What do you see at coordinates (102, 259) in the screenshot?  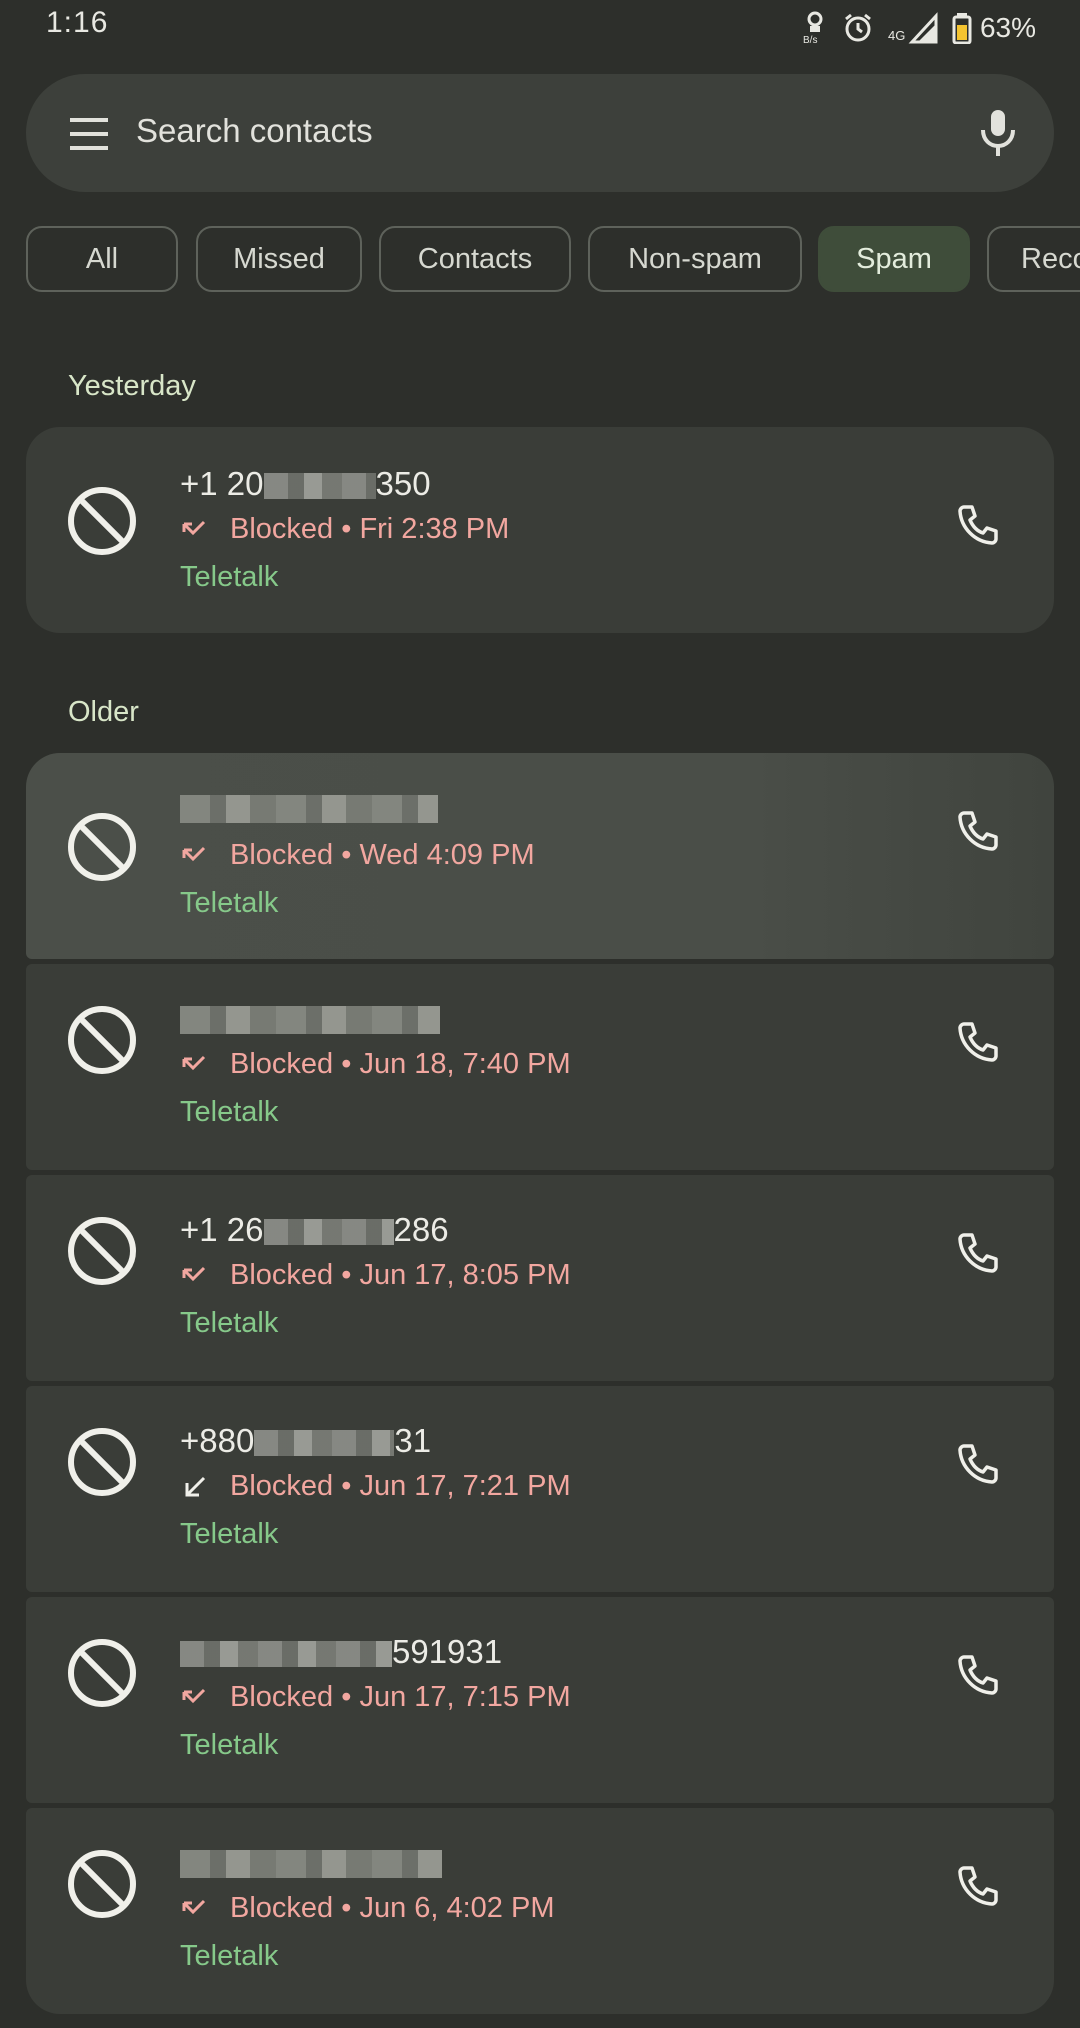 I see `chip-all: All` at bounding box center [102, 259].